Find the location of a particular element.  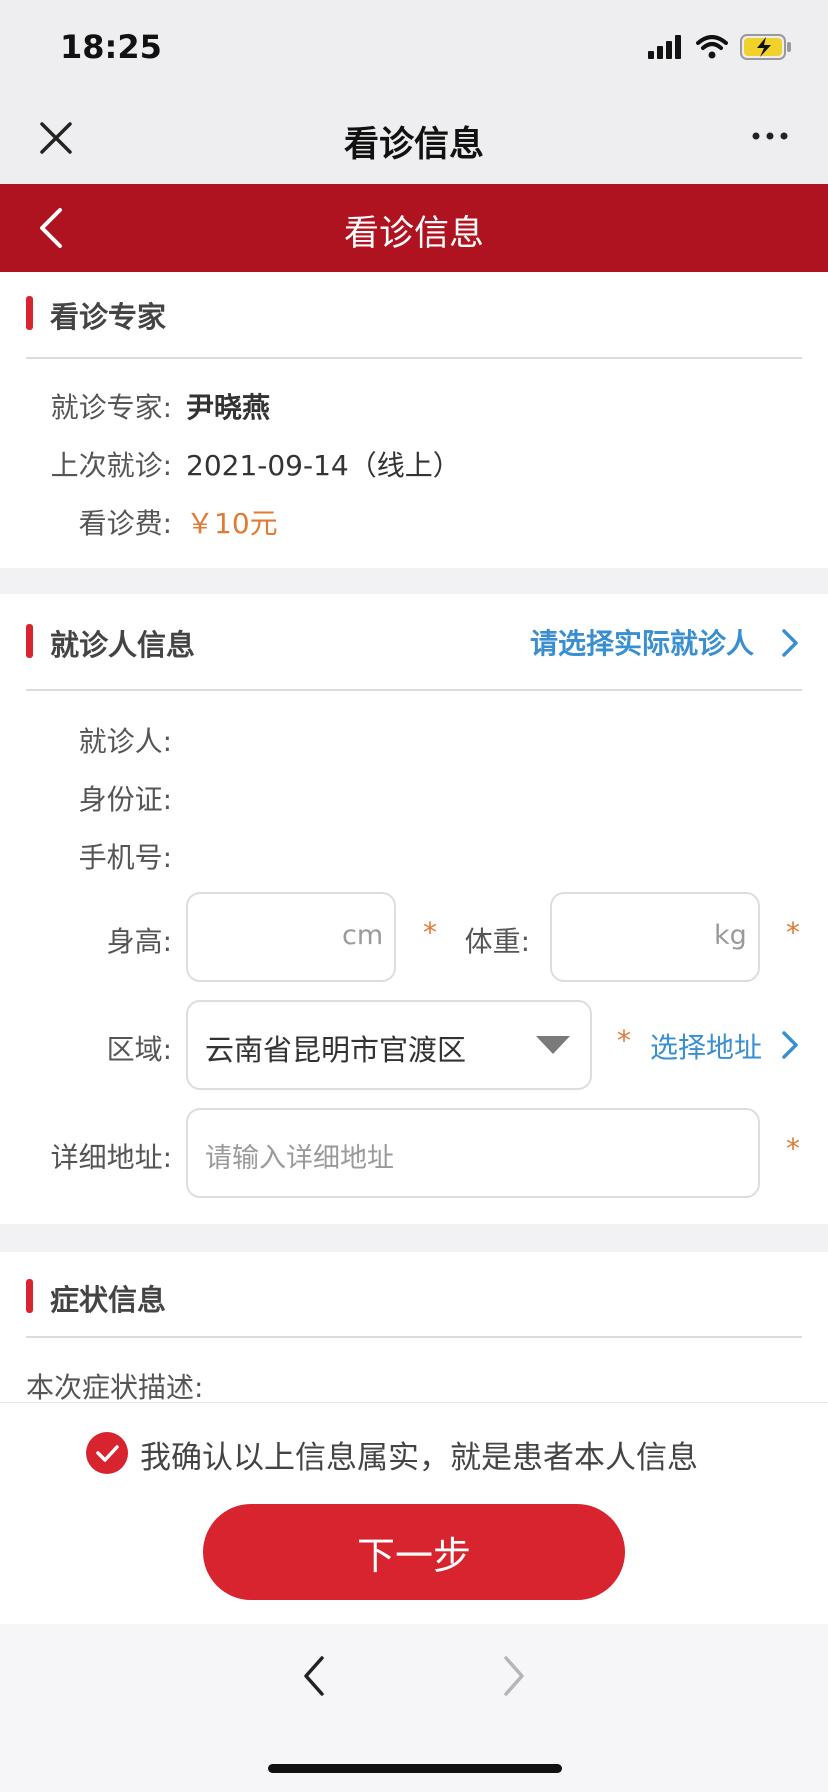

more-icon is located at coordinates (770, 136).